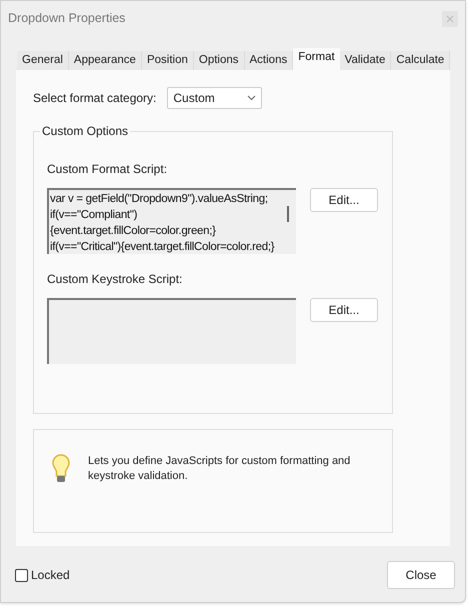  Describe the element at coordinates (288, 214) in the screenshot. I see `scrollbar-thumb` at that location.